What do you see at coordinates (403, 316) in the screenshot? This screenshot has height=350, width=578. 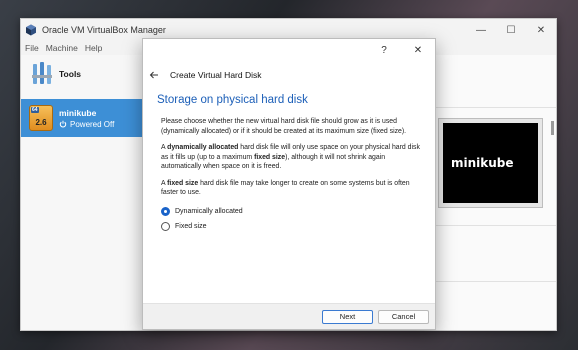 I see `cancel-button: Cancel` at bounding box center [403, 316].